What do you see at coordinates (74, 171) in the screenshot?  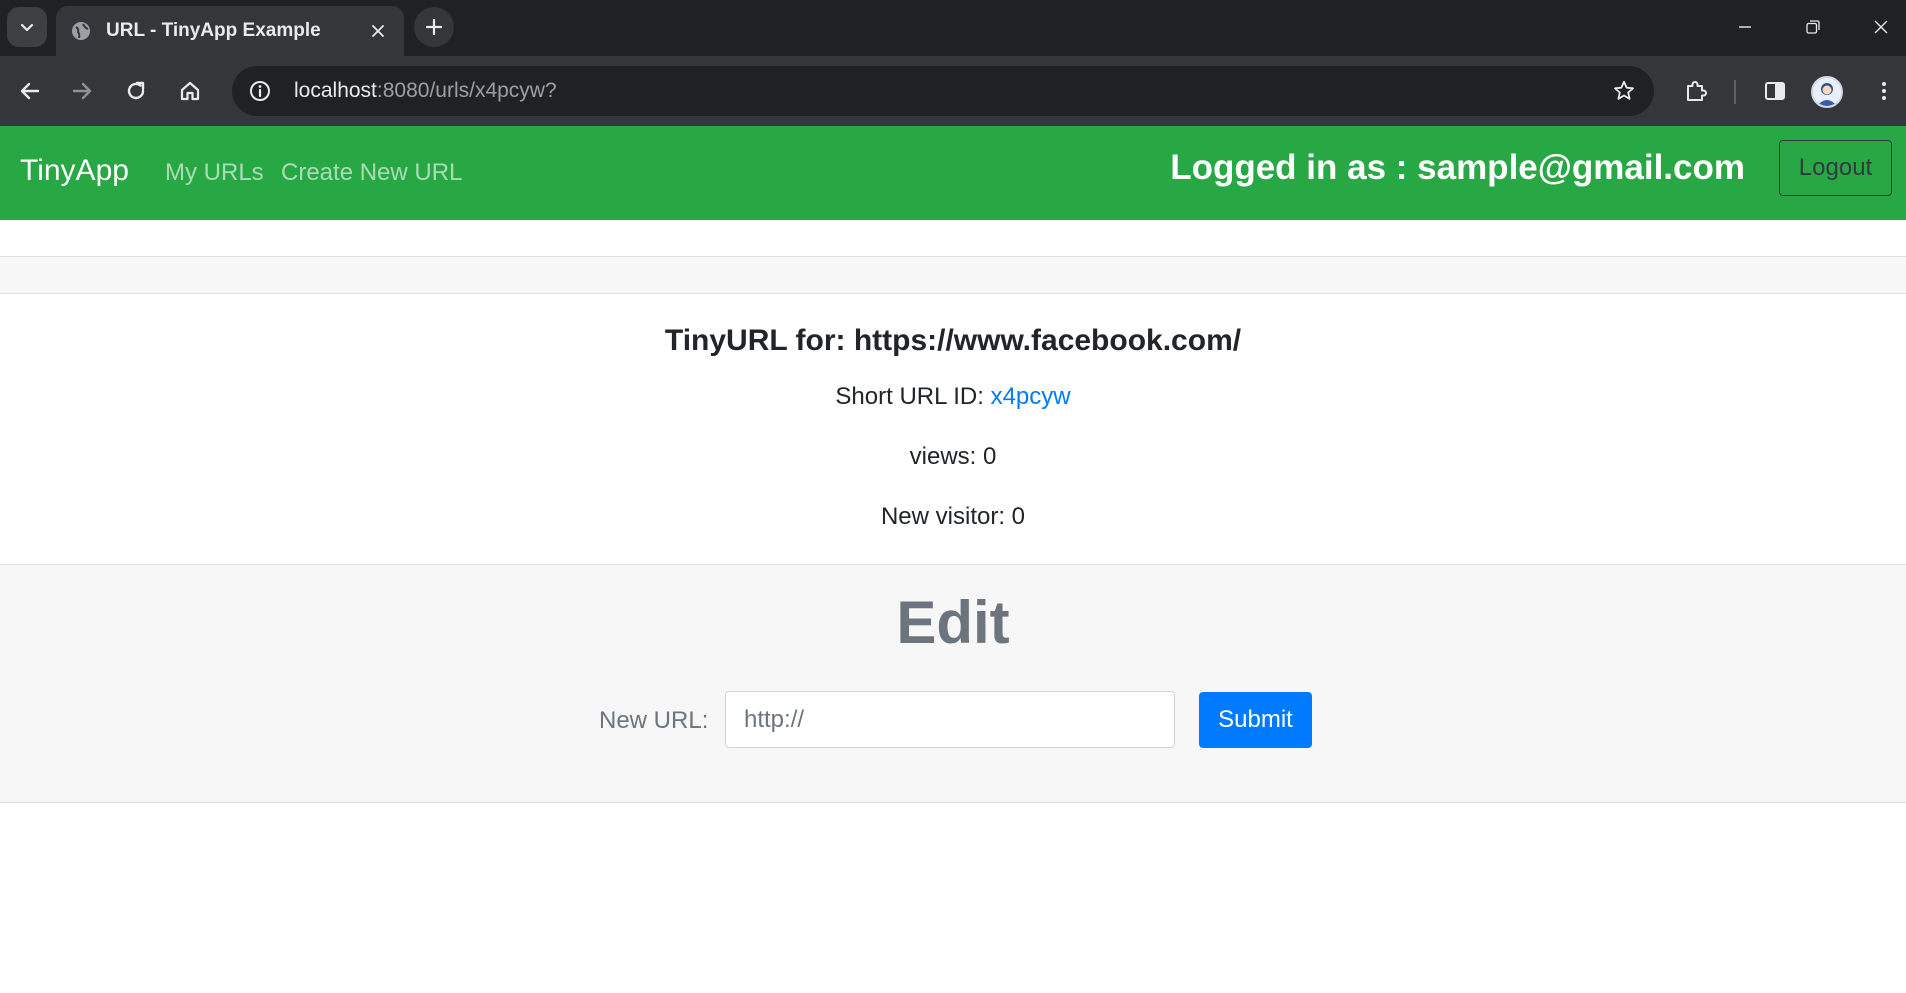 I see `brand-logo: TinyApp` at bounding box center [74, 171].